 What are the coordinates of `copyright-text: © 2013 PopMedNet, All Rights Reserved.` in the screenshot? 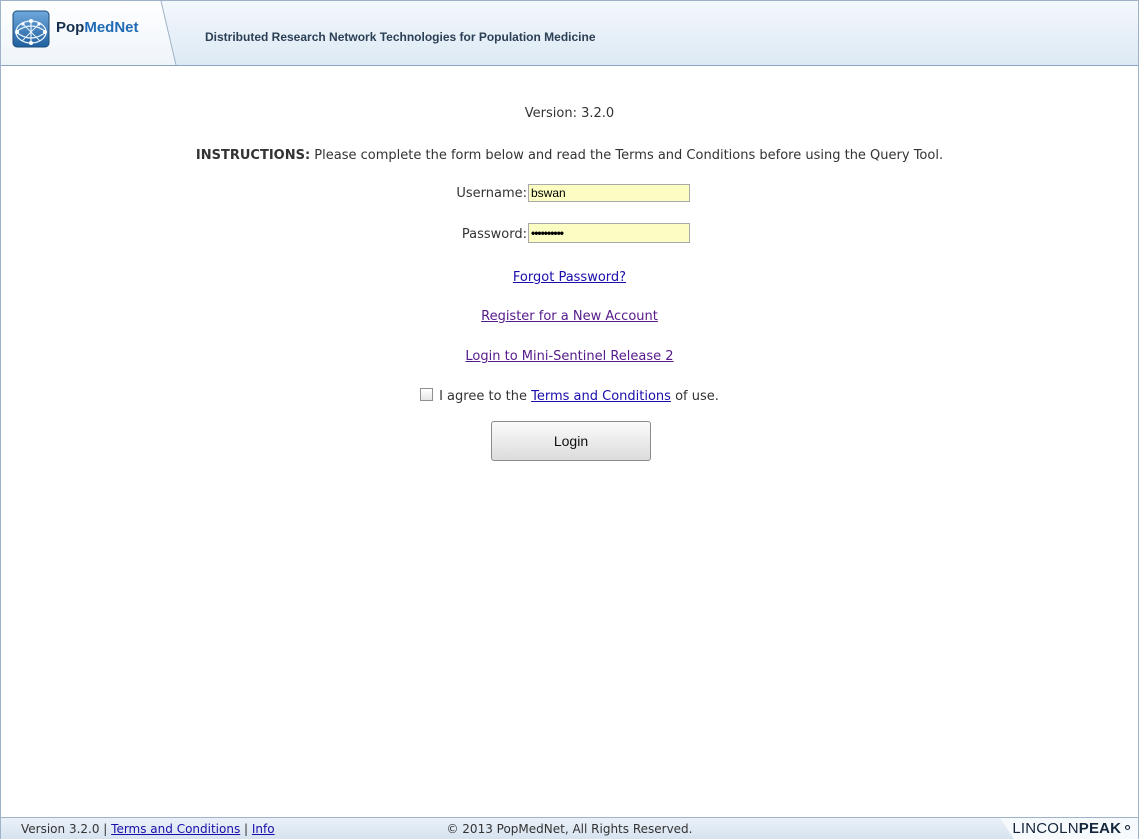 It's located at (569, 829).